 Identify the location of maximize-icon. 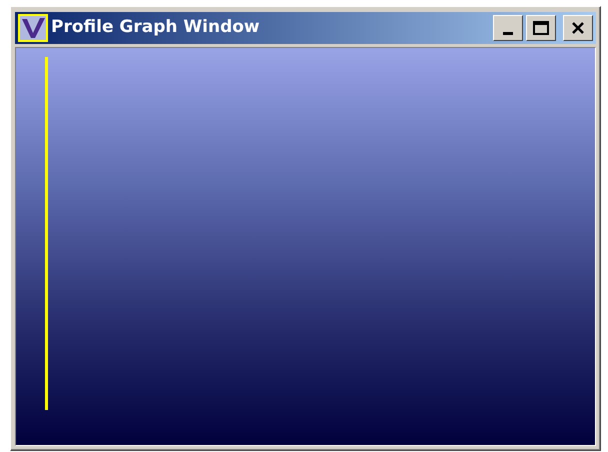
(541, 28).